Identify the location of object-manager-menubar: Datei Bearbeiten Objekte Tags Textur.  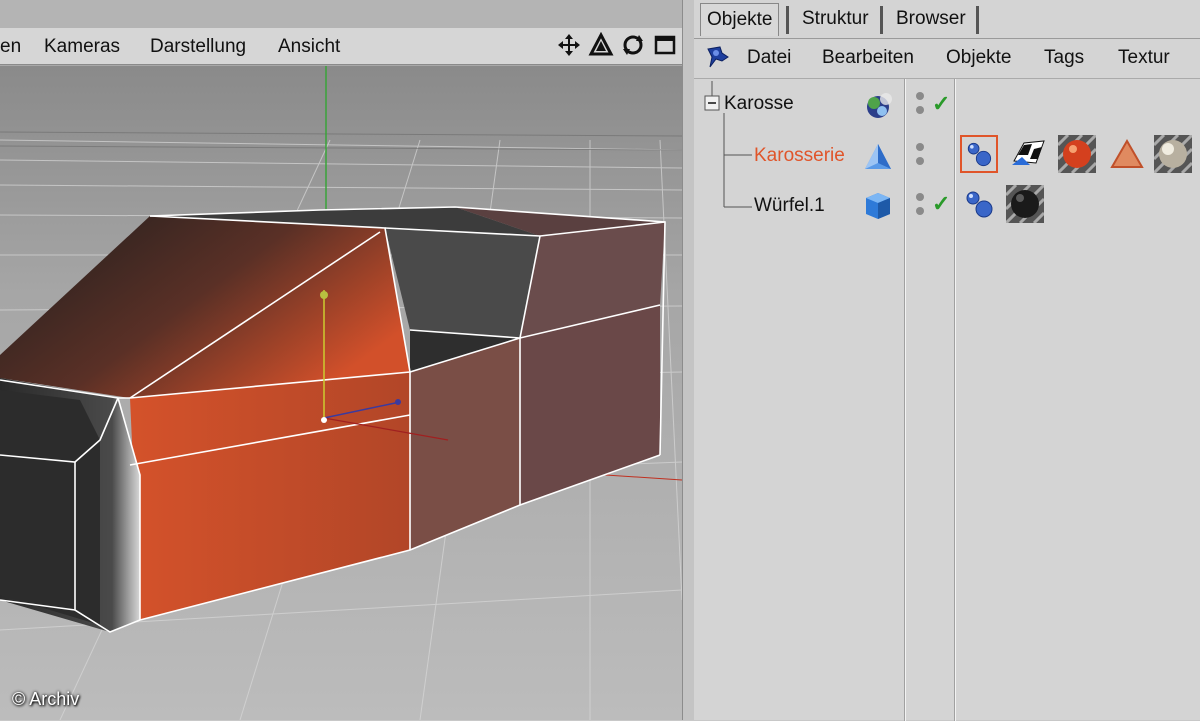
(947, 57).